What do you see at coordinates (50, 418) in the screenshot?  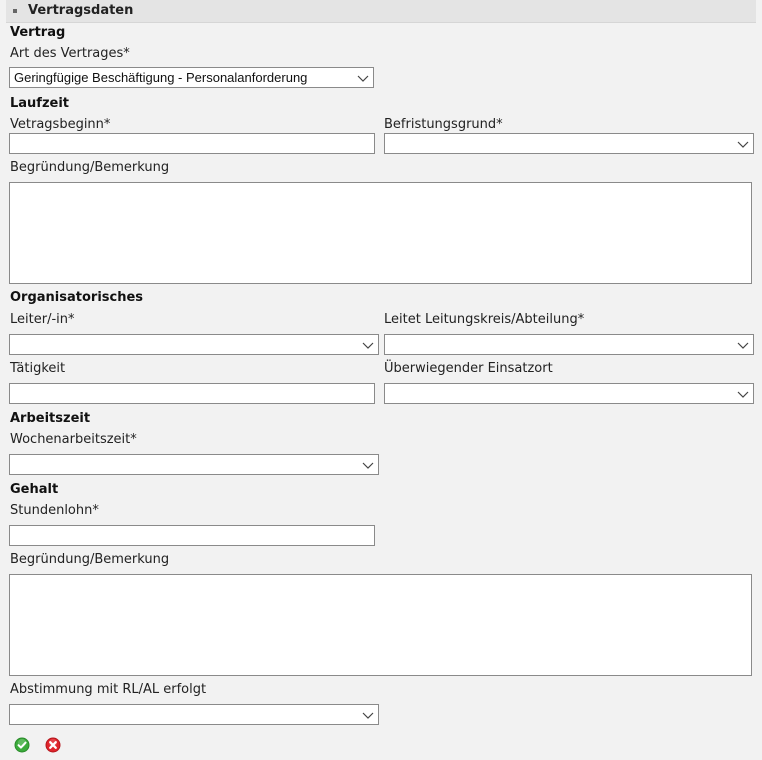 I see `section-arbeitszeit: Arbeitszeit` at bounding box center [50, 418].